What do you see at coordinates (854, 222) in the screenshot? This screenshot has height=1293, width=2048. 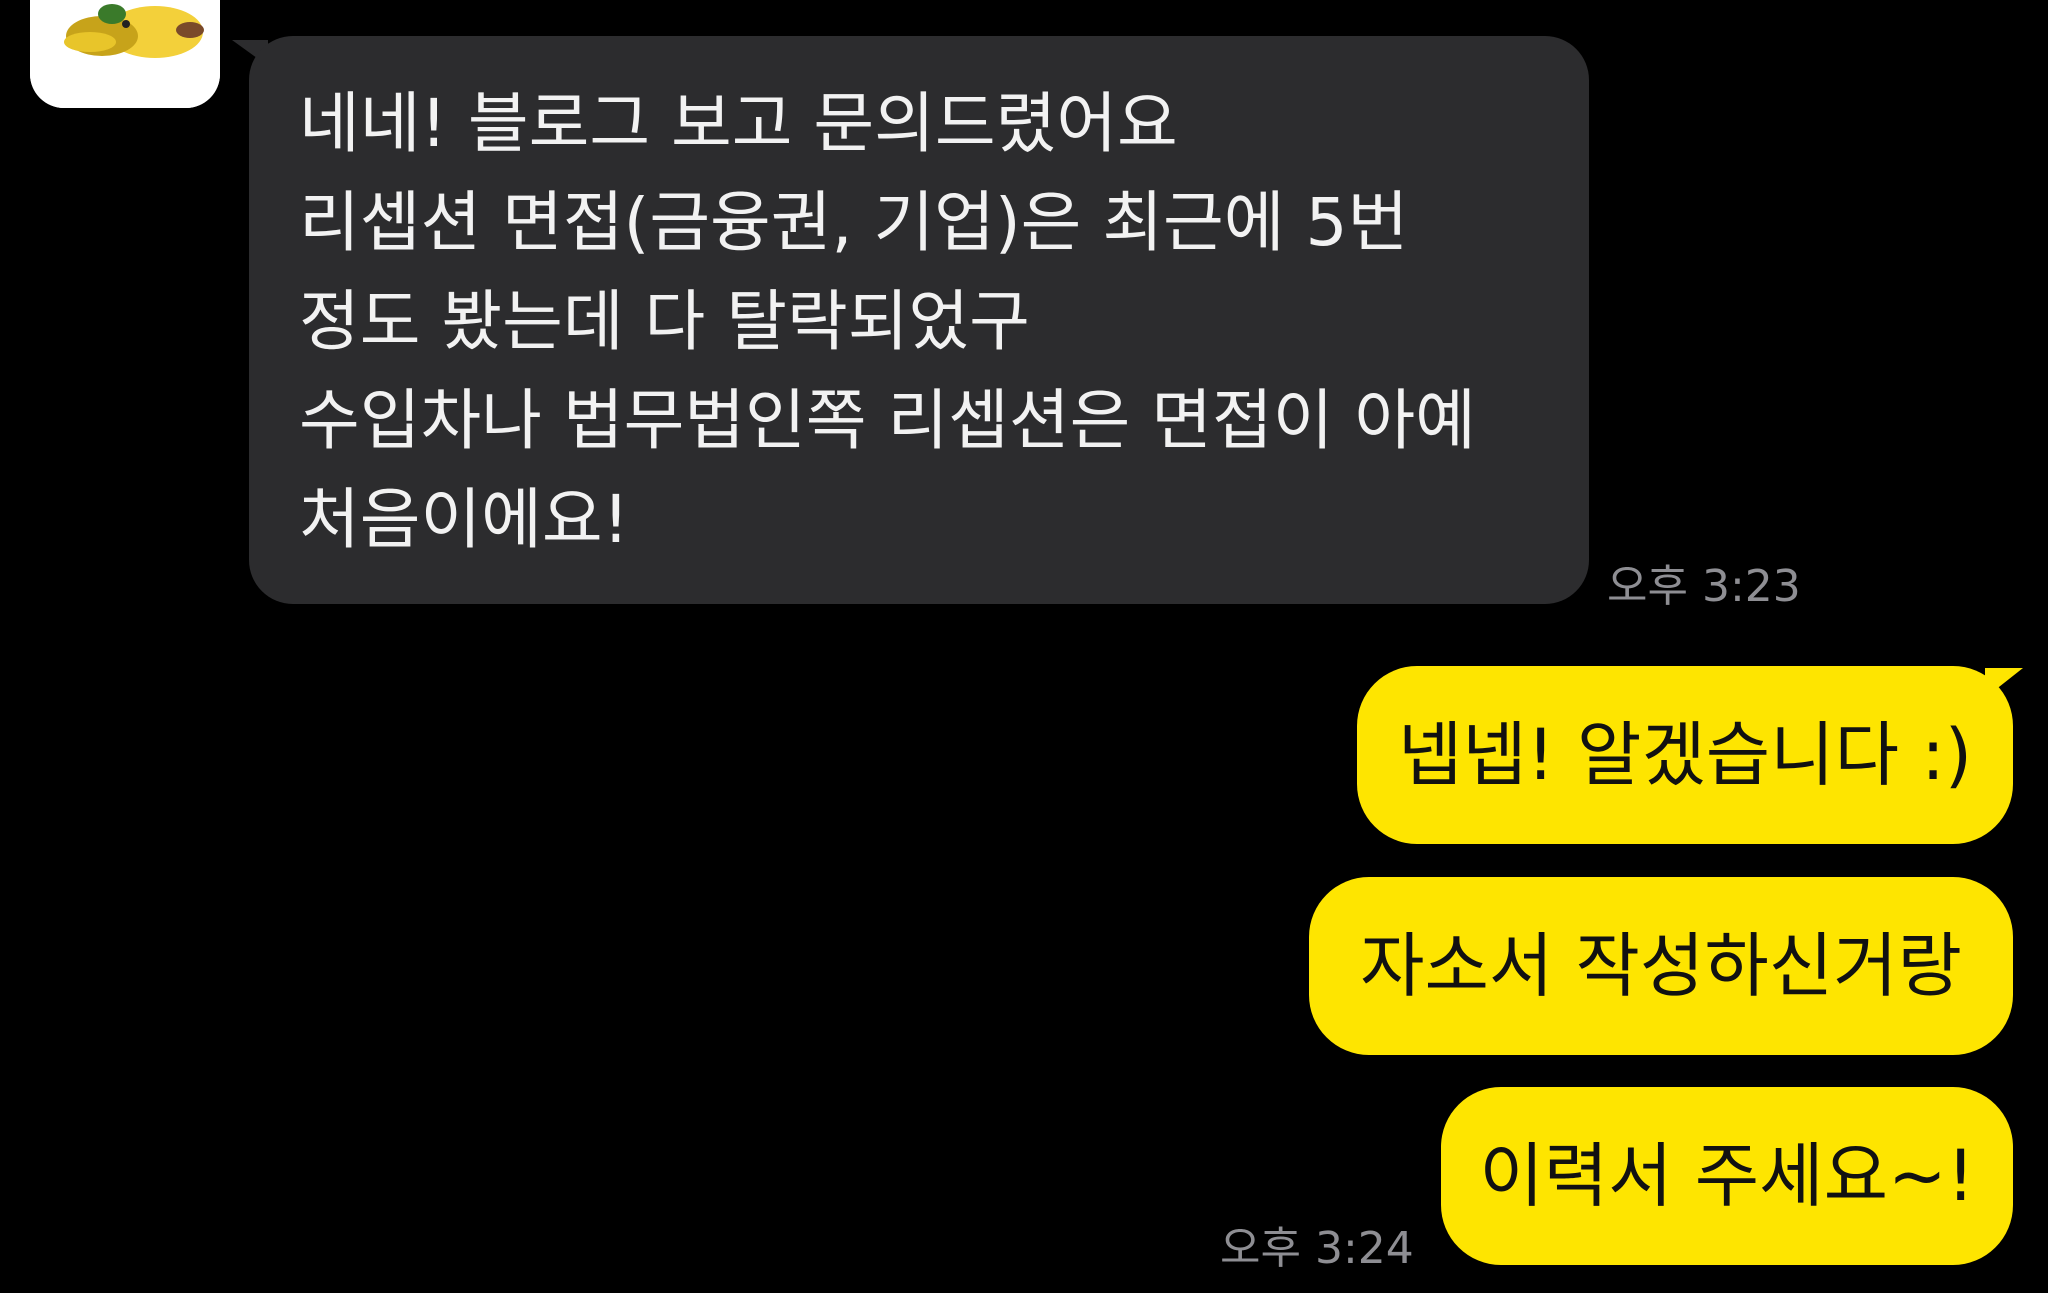 I see `received-line-2: 리셉션 면접(금융권, 기업)은 최근에 5번` at bounding box center [854, 222].